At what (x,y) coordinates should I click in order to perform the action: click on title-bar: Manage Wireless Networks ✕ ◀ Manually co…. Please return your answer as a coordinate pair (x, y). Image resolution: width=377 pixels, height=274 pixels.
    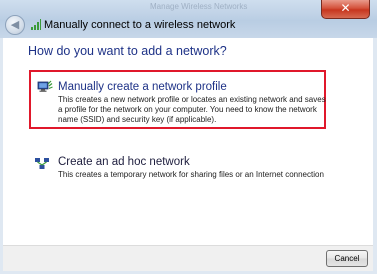
    Looking at the image, I should click on (188, 19).